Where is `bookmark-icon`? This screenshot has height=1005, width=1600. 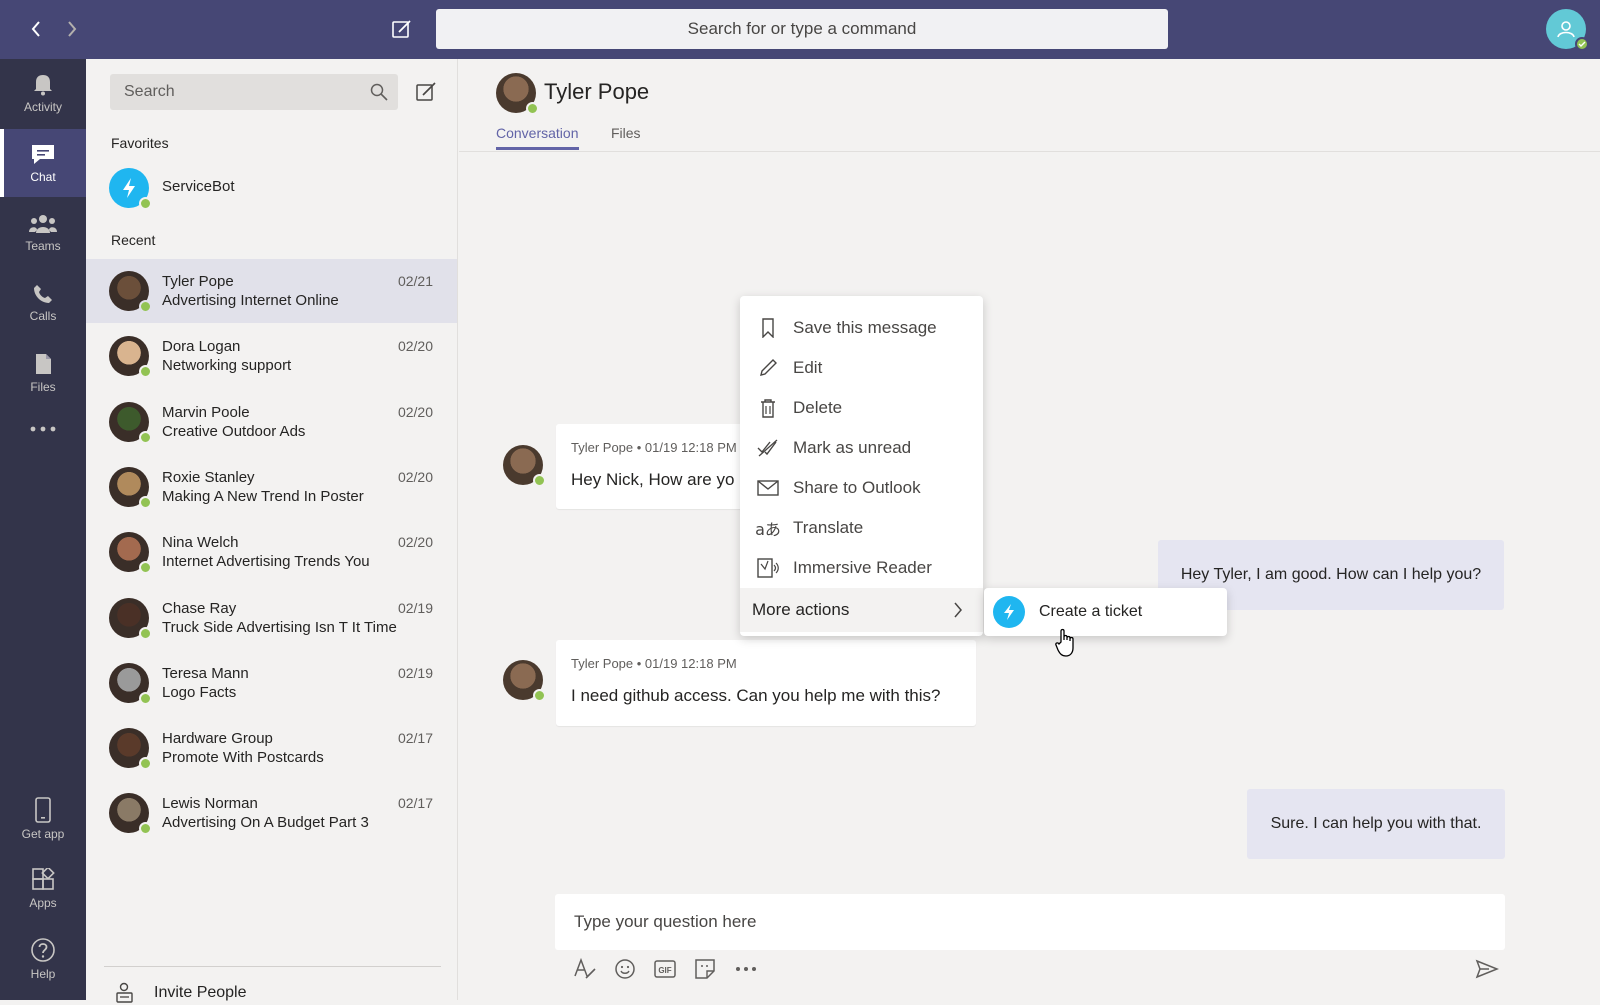 bookmark-icon is located at coordinates (768, 328).